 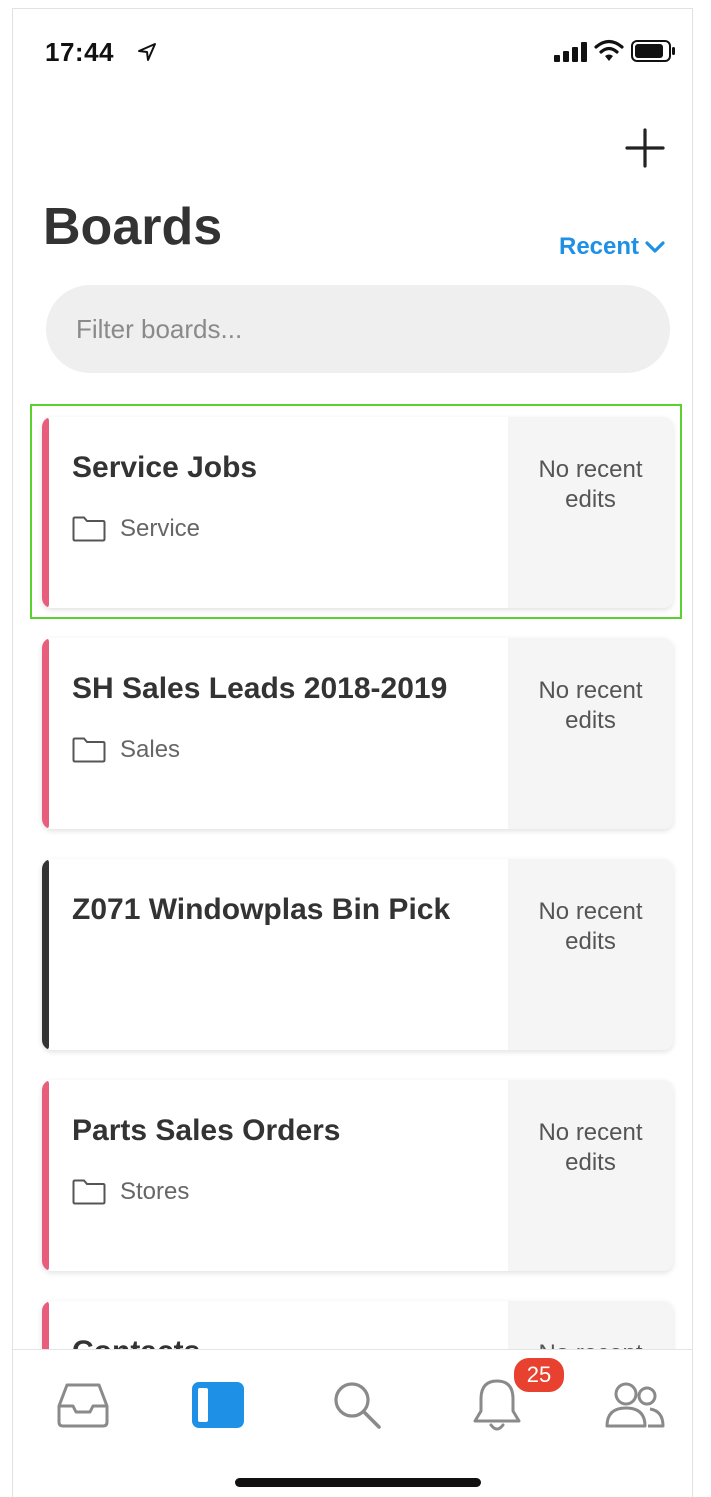 I want to click on chevron-down-icon, so click(x=655, y=247).